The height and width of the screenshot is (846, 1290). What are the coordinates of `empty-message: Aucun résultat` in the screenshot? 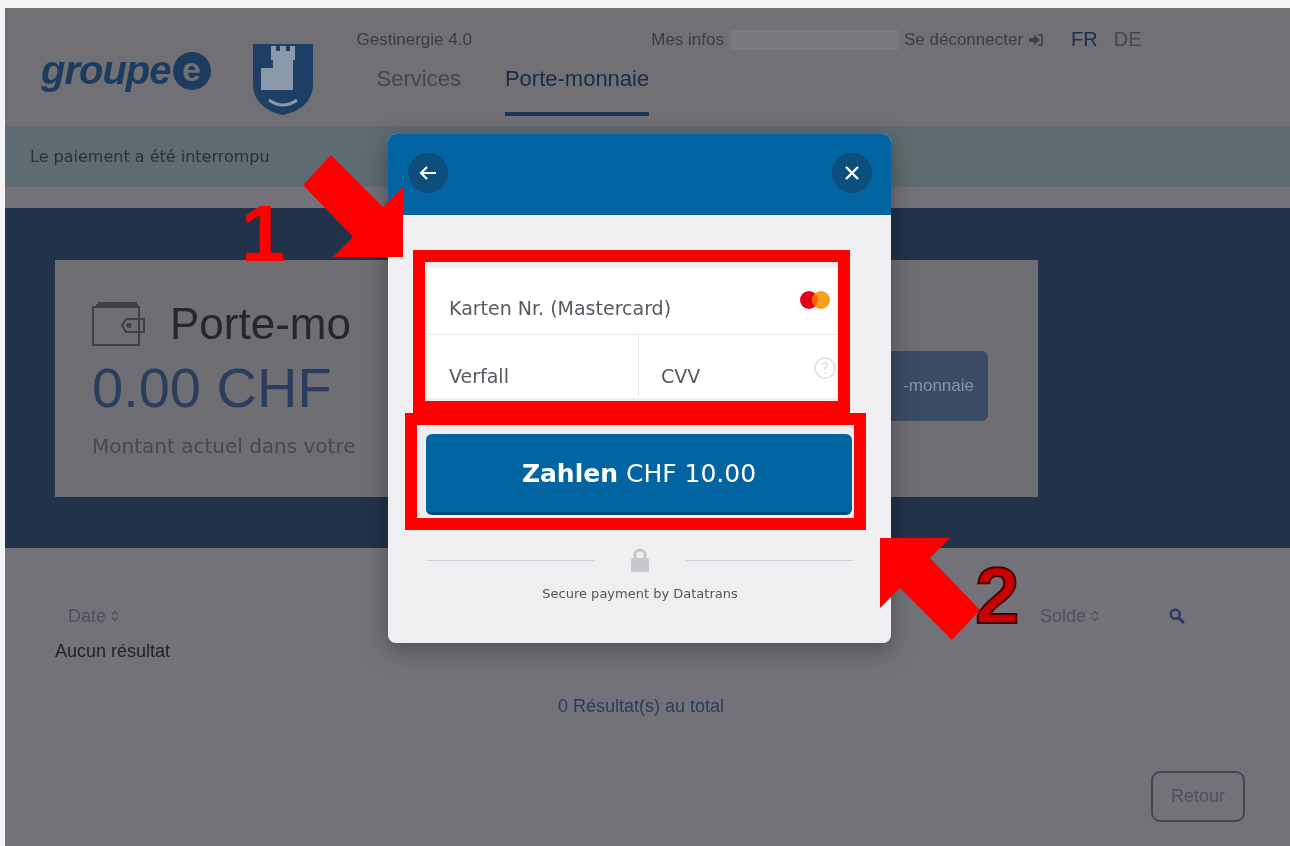 It's located at (113, 651).